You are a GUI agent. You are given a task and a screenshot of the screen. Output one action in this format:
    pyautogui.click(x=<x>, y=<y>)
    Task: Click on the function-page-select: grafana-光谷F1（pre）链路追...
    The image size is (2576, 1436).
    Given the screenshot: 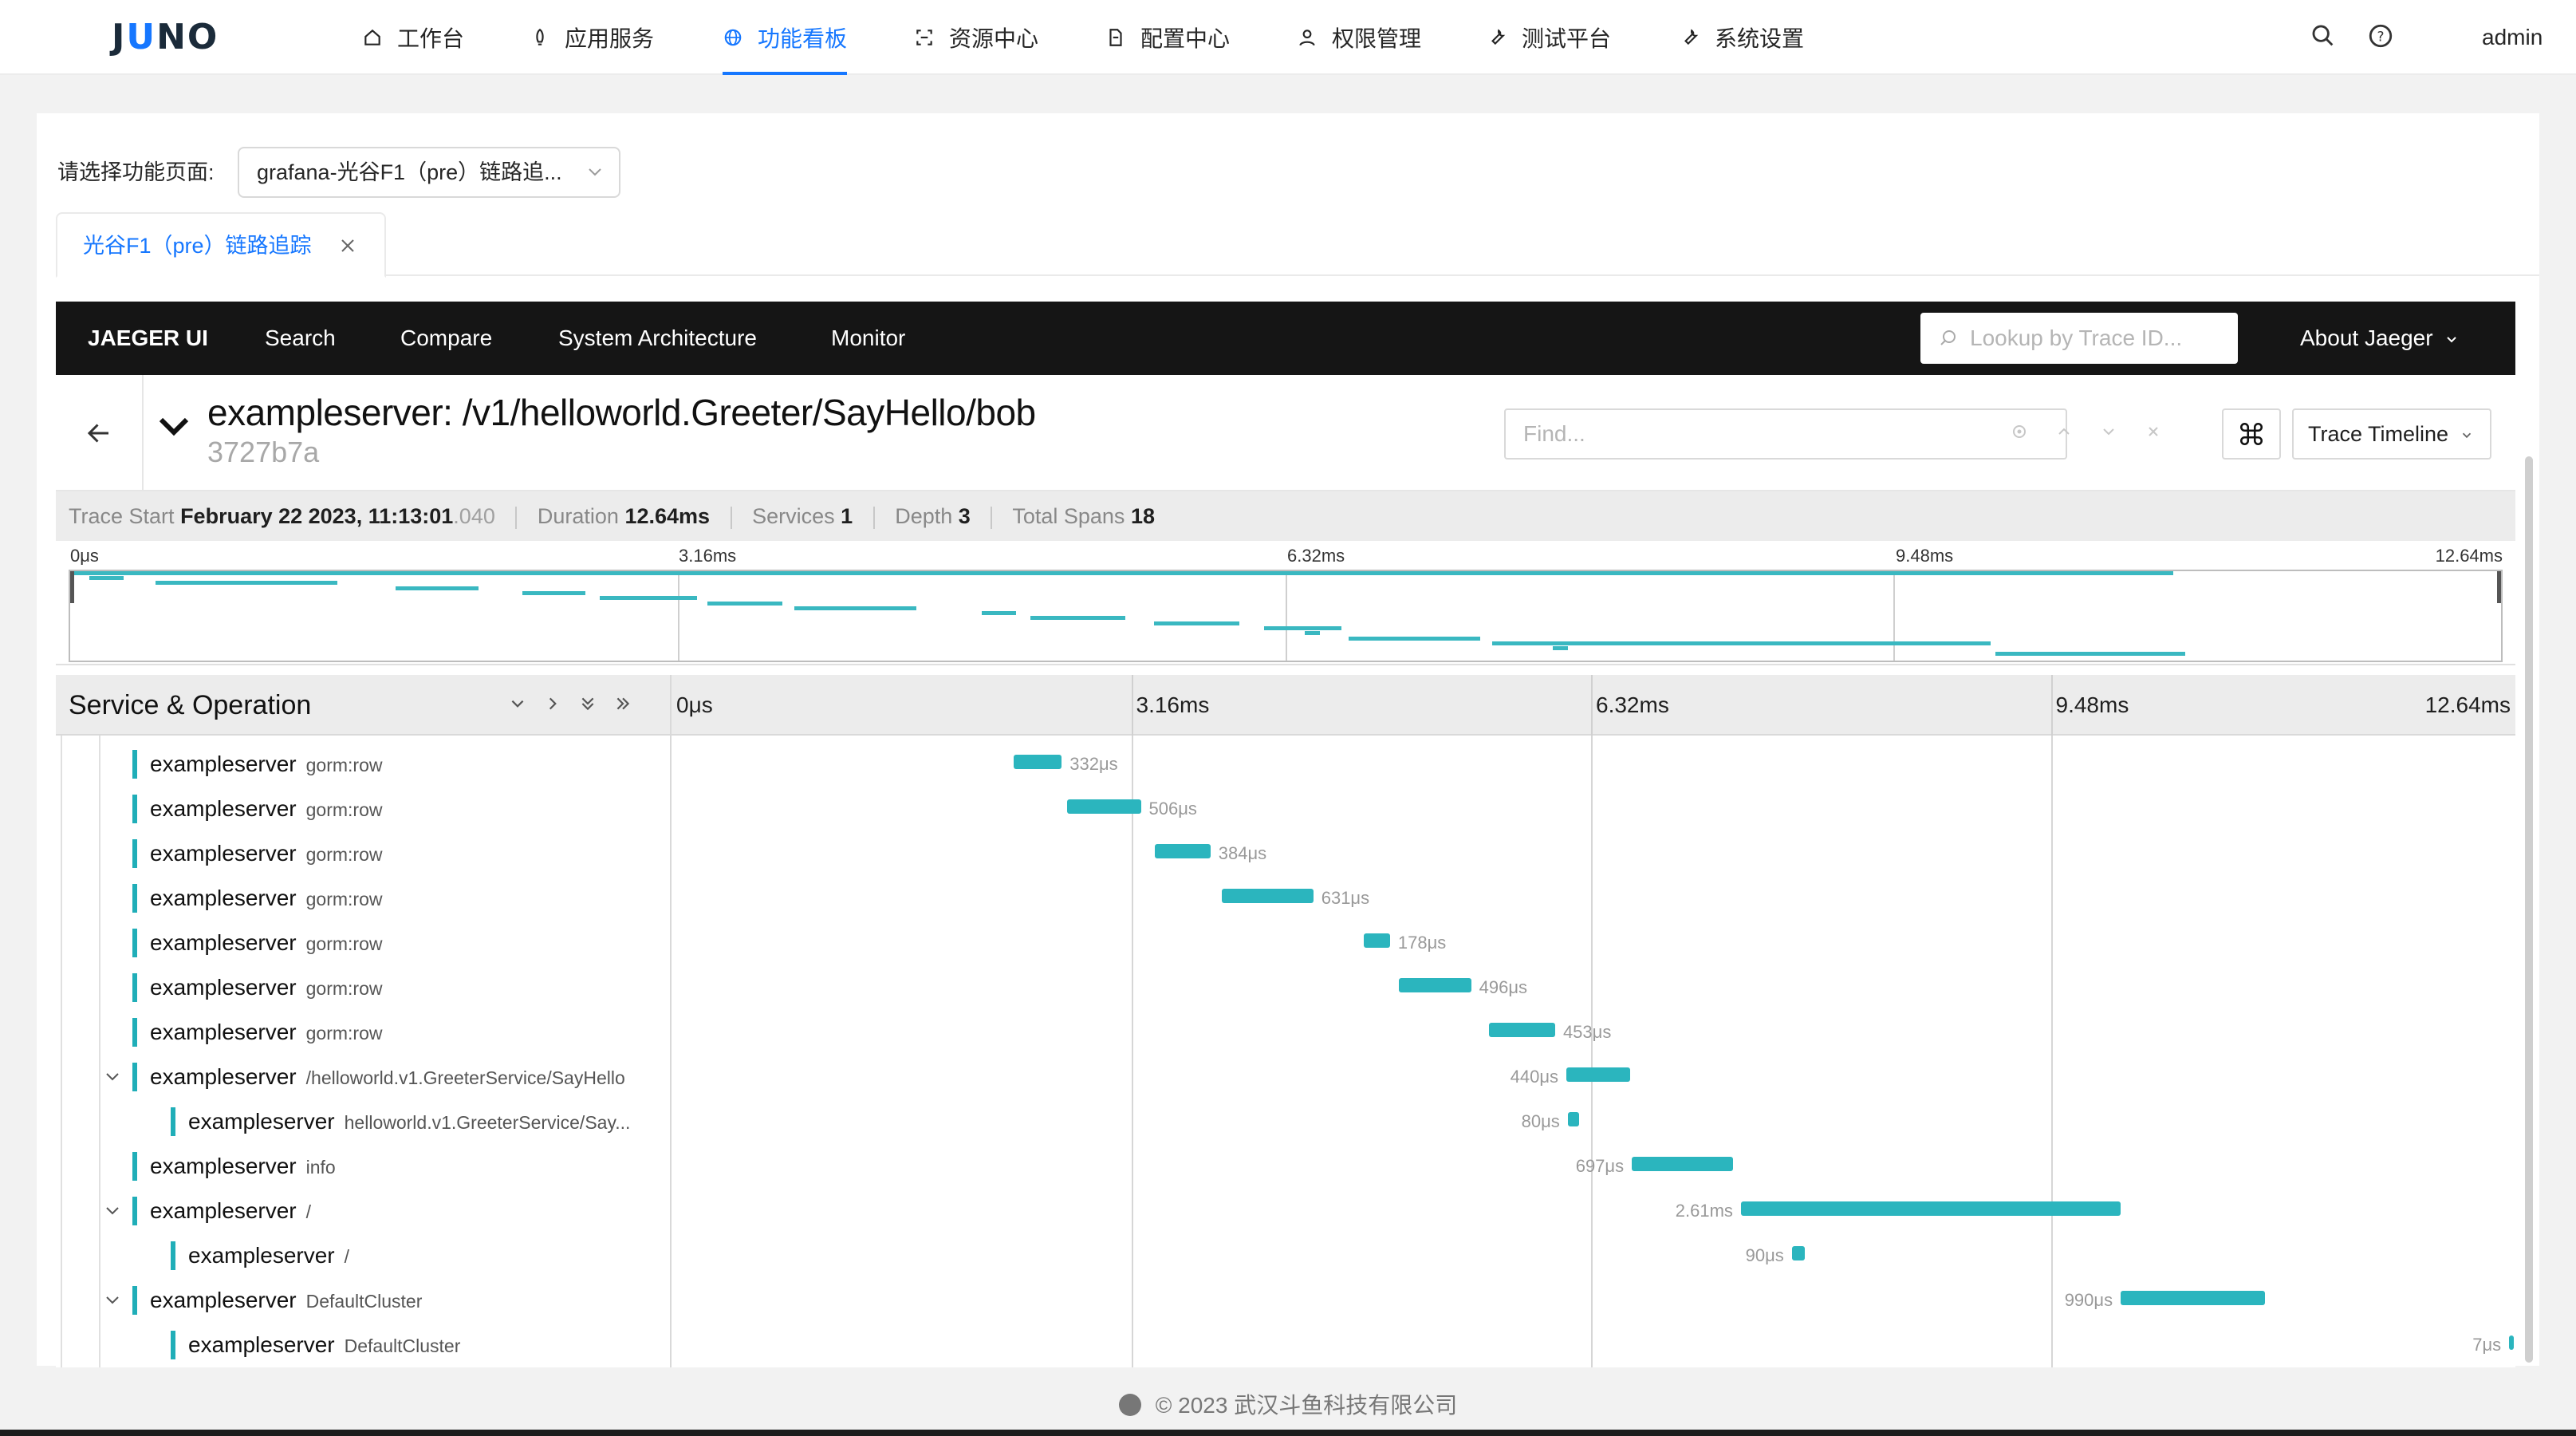 What is the action you would take?
    pyautogui.click(x=429, y=172)
    